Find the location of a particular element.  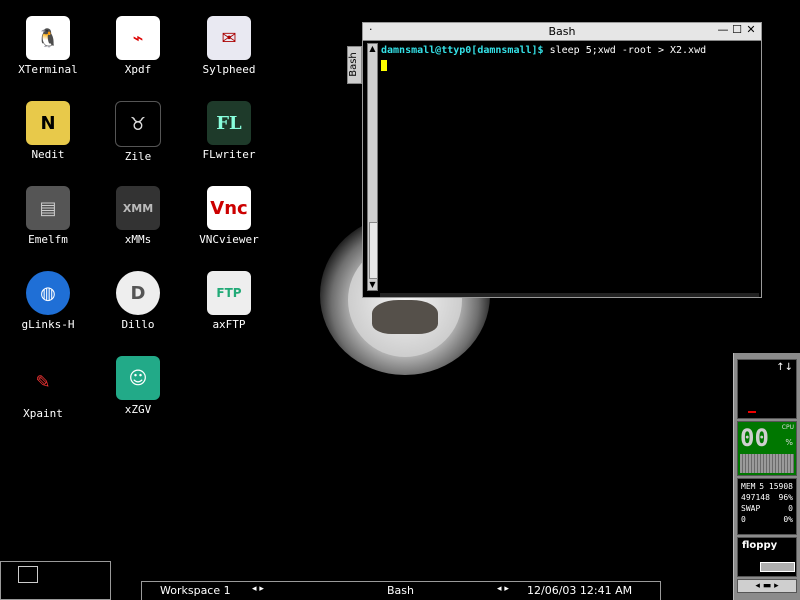

network-level-bar is located at coordinates (752, 412).